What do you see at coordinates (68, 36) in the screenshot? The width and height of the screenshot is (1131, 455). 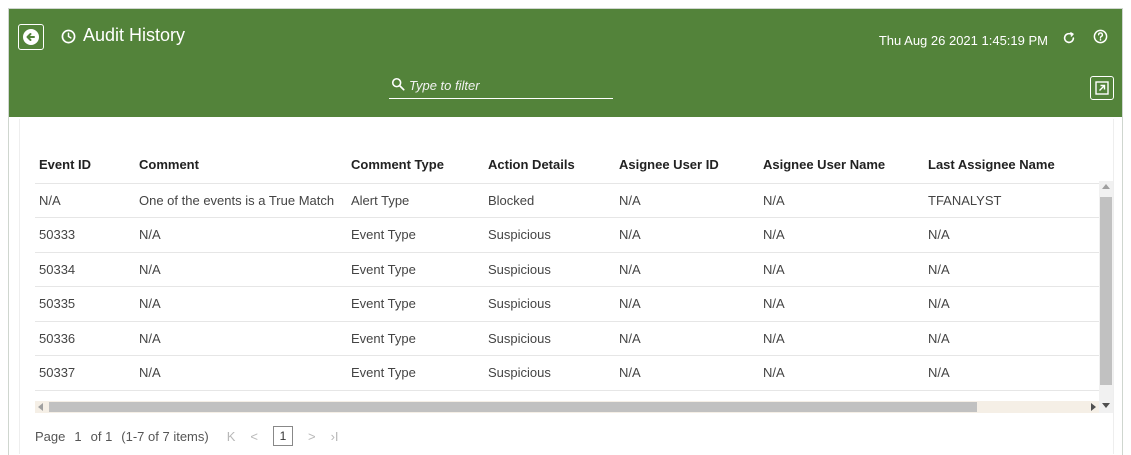 I see `clock-icon` at bounding box center [68, 36].